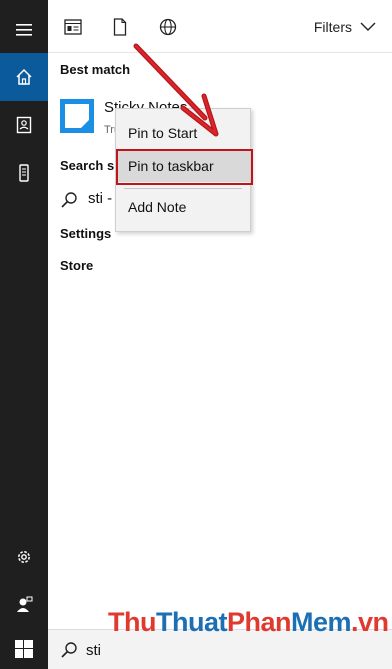 Image resolution: width=392 pixels, height=669 pixels. I want to click on home-icon, so click(24, 76).